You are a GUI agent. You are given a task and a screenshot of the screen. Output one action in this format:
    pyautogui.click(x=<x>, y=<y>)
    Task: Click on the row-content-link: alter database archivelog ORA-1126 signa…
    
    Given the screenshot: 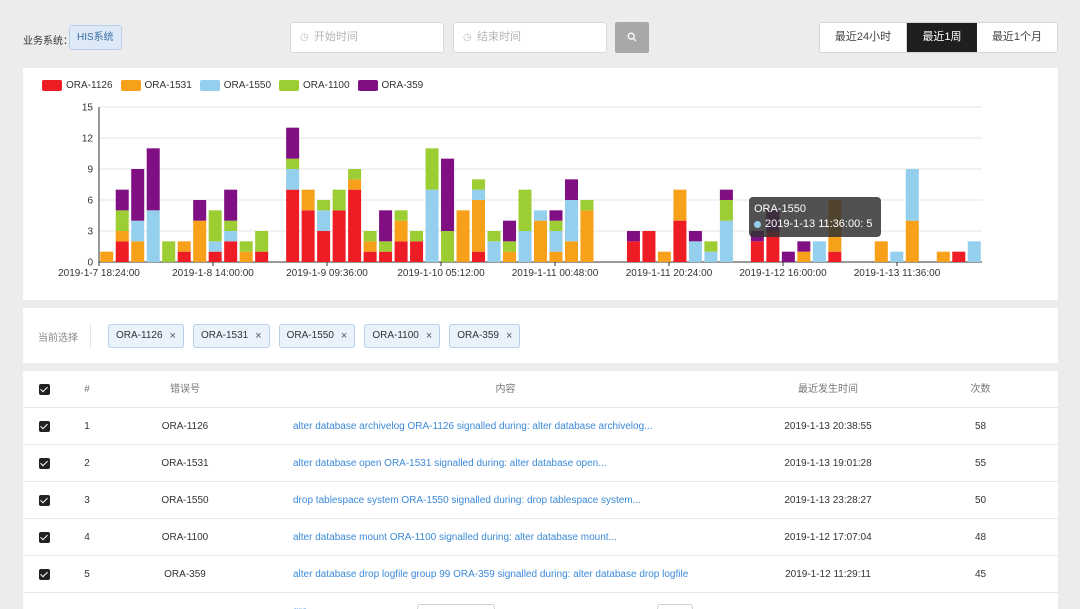 What is the action you would take?
    pyautogui.click(x=503, y=426)
    